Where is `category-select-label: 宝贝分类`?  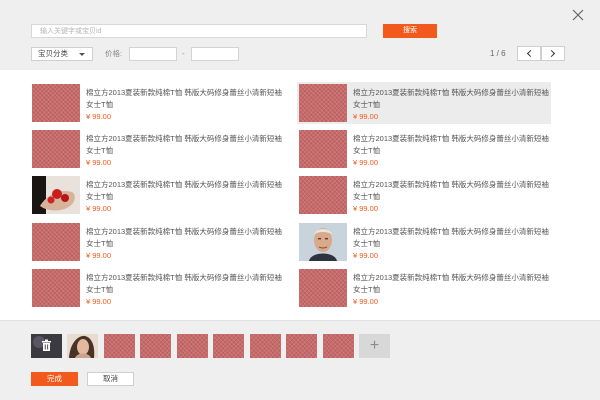 category-select-label: 宝贝分类 is located at coordinates (53, 53).